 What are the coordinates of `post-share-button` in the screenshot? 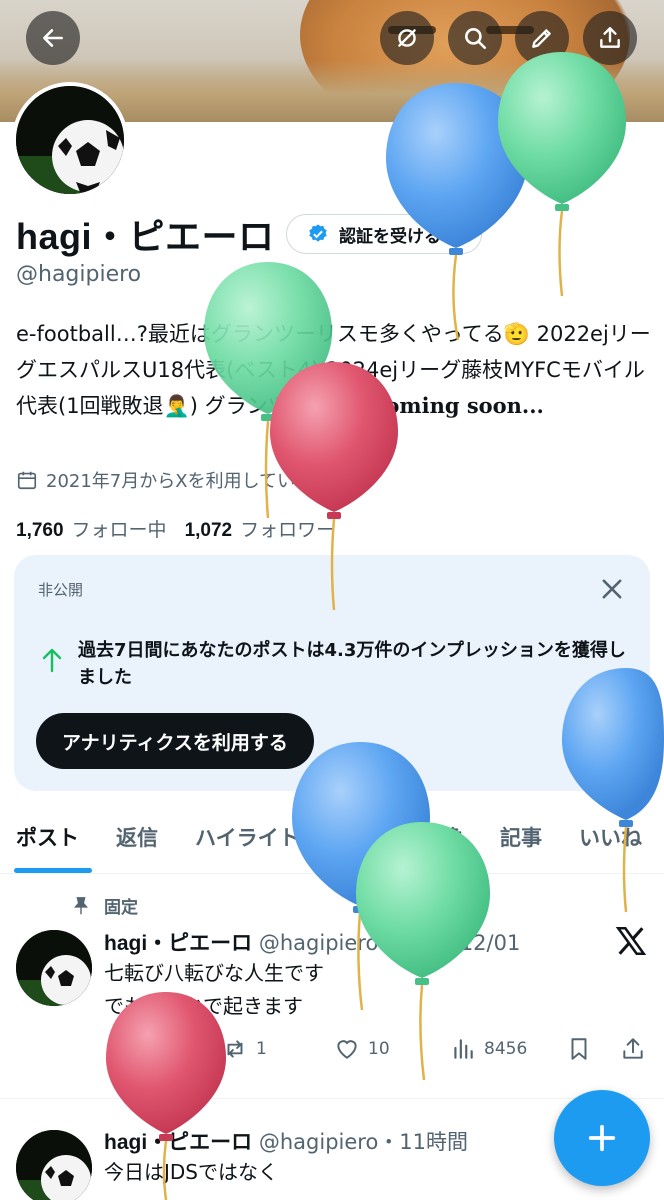 It's located at (637, 1049).